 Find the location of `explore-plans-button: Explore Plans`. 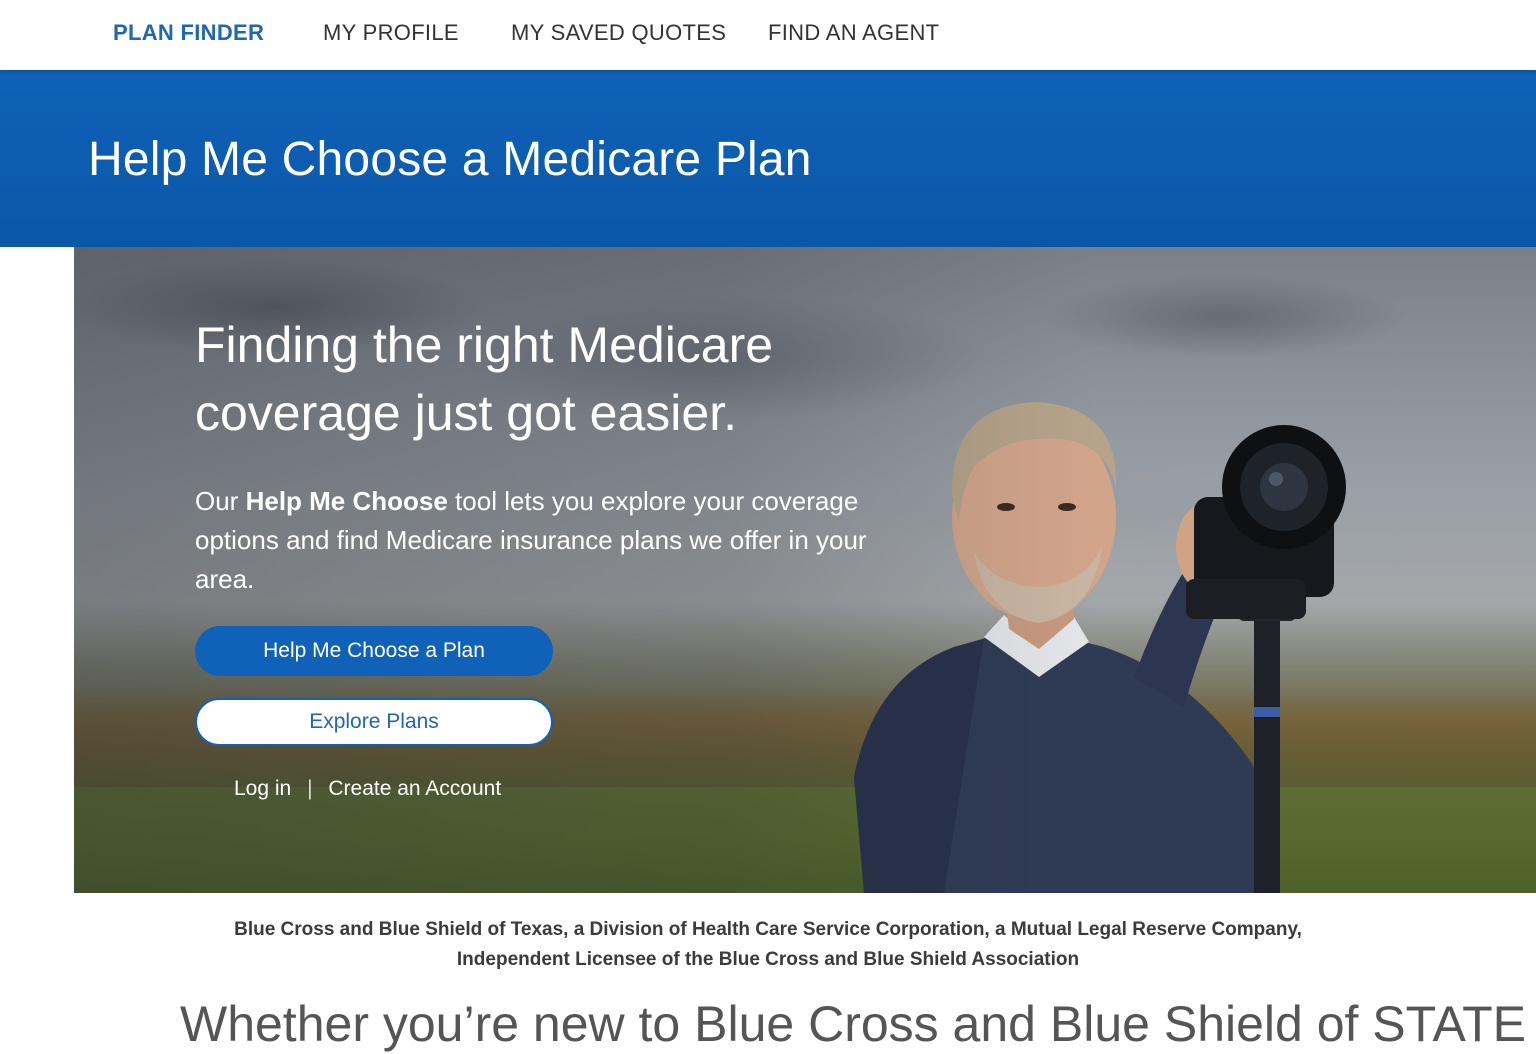

explore-plans-button: Explore Plans is located at coordinates (374, 722).